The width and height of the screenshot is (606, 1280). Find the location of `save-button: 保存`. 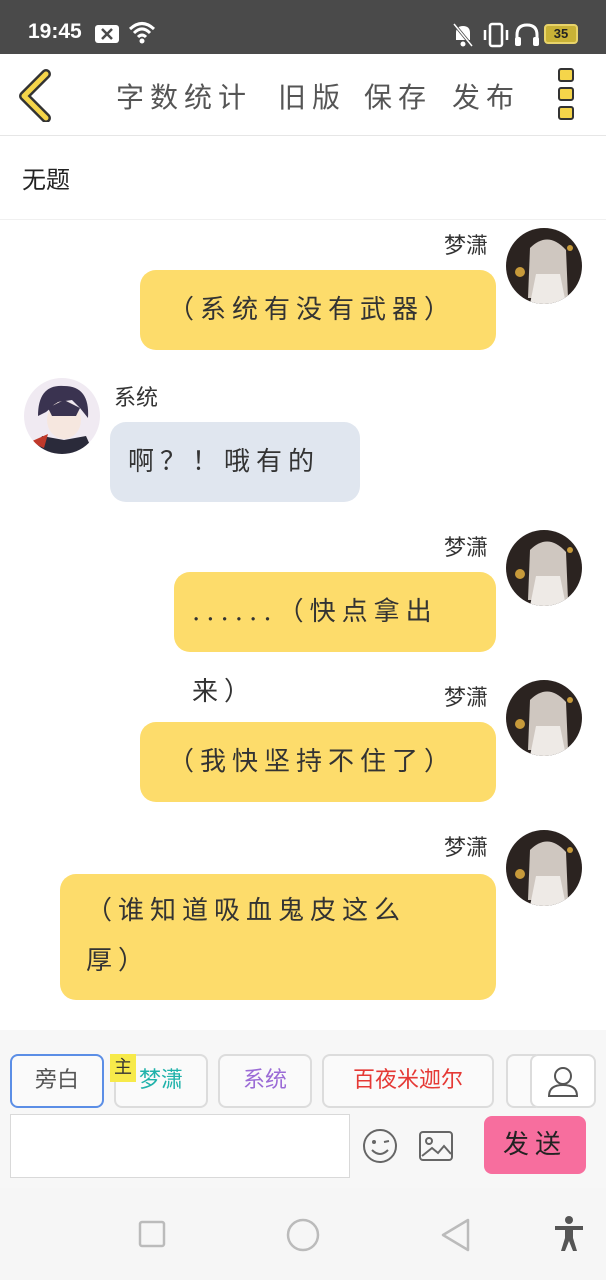

save-button: 保存 is located at coordinates (398, 96).